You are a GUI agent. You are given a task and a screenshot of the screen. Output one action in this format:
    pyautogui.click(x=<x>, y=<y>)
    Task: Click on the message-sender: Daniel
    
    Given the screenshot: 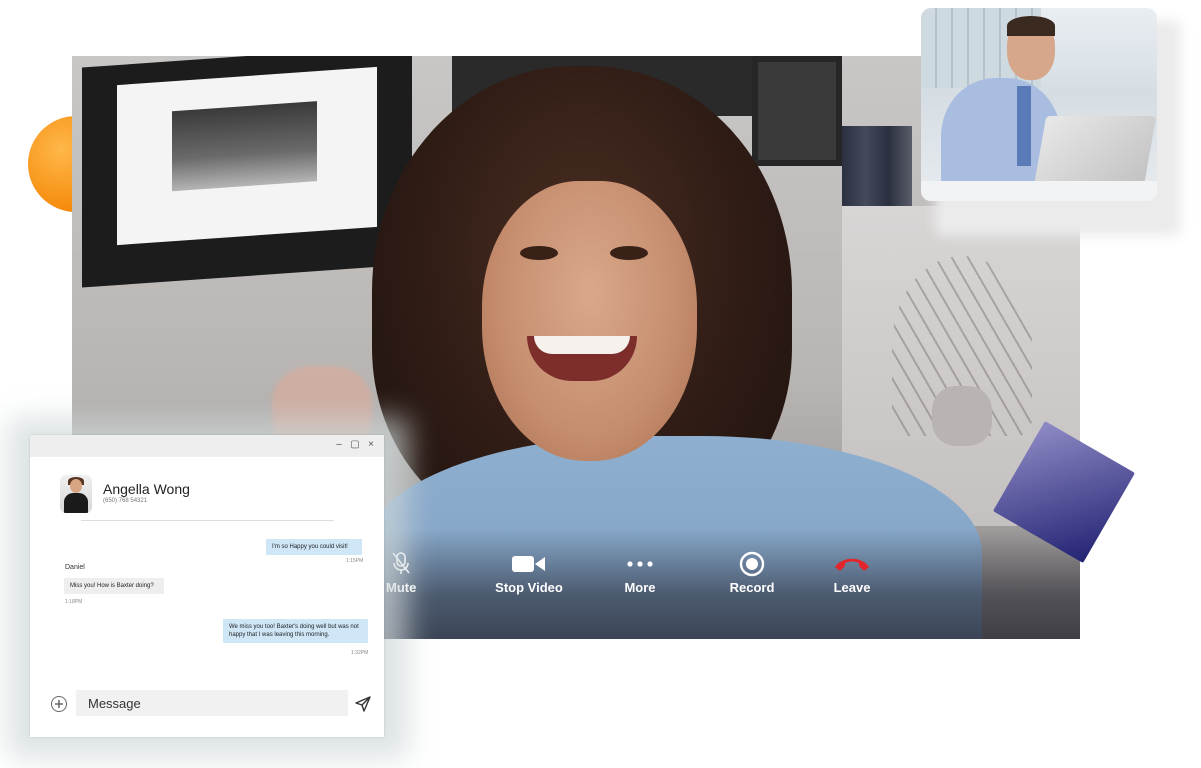 What is the action you would take?
    pyautogui.click(x=75, y=567)
    